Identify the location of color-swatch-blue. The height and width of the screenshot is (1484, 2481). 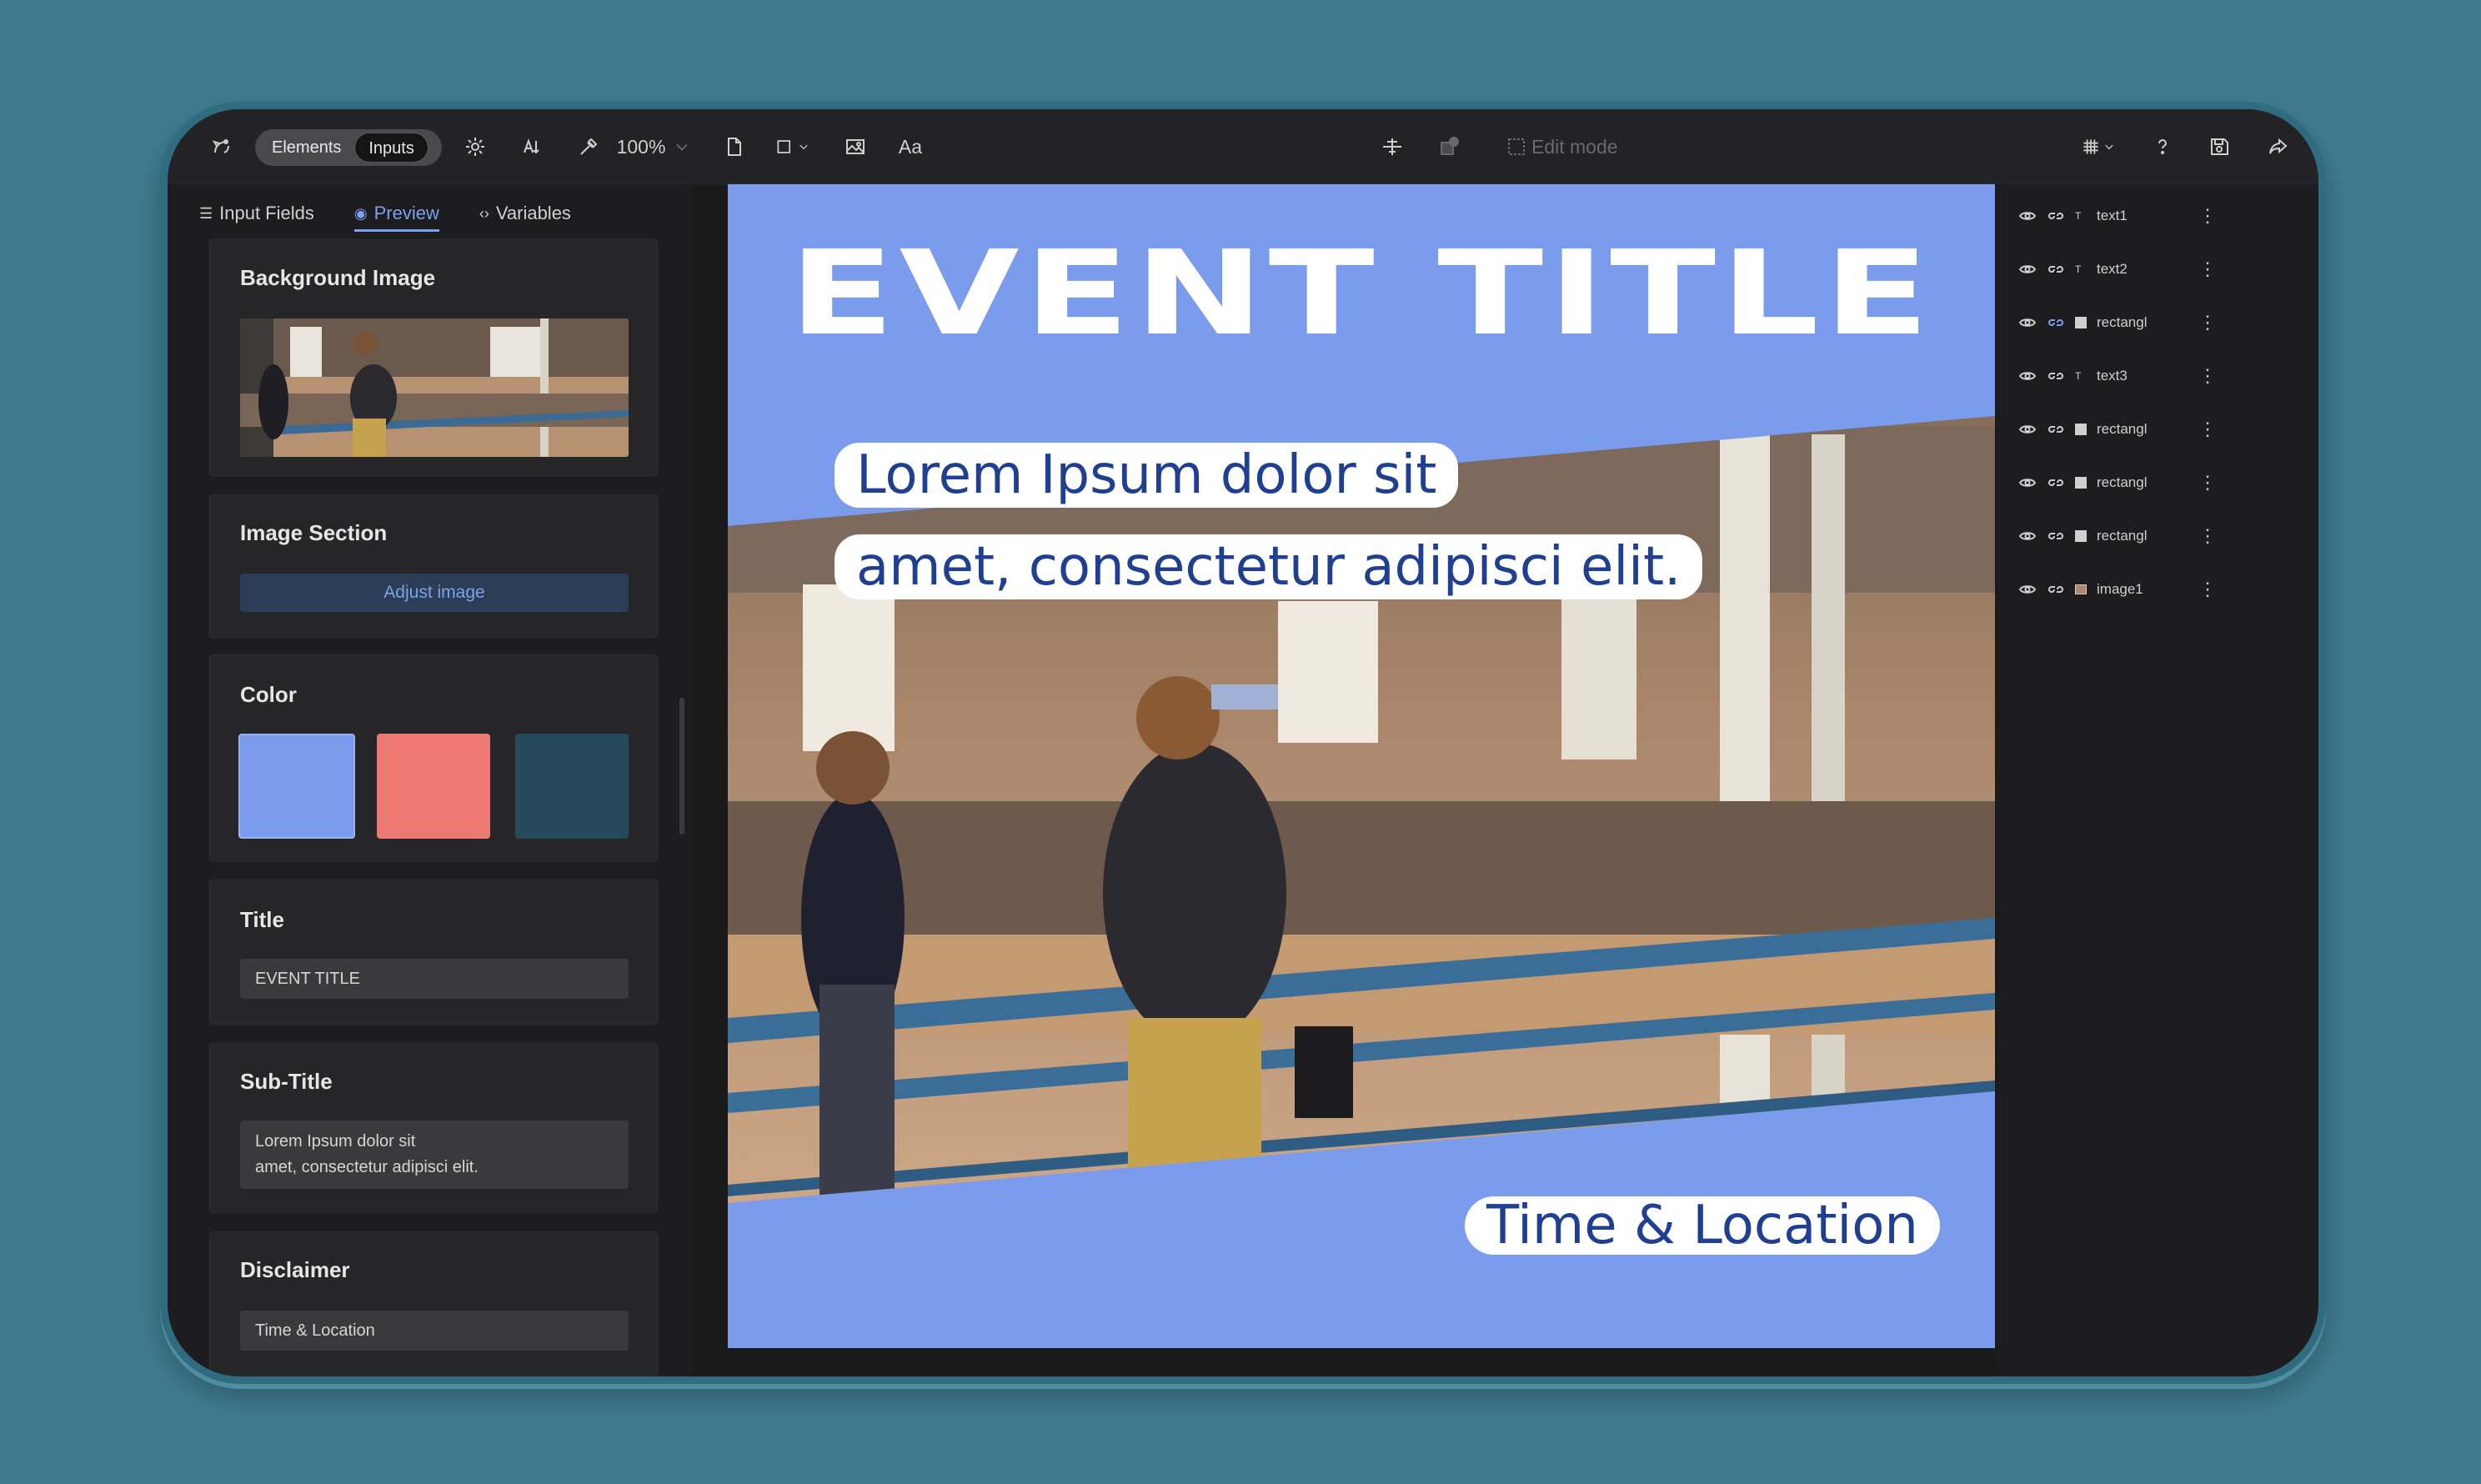
(296, 786).